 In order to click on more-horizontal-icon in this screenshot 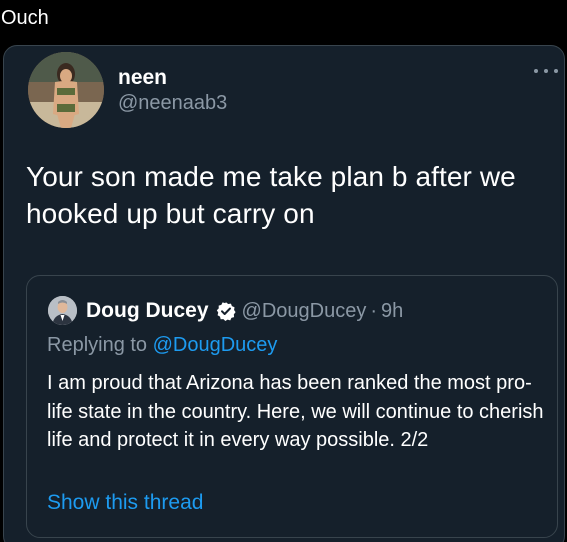, I will do `click(546, 71)`.